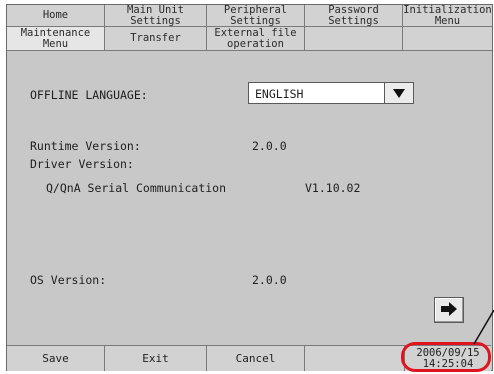 This screenshot has width=494, height=374. I want to click on clock-date: 2006/09/15, so click(448, 352).